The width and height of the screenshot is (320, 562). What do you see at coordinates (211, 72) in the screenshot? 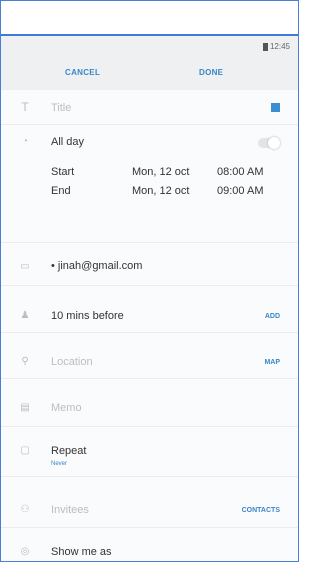
I see `done-button: DONE` at bounding box center [211, 72].